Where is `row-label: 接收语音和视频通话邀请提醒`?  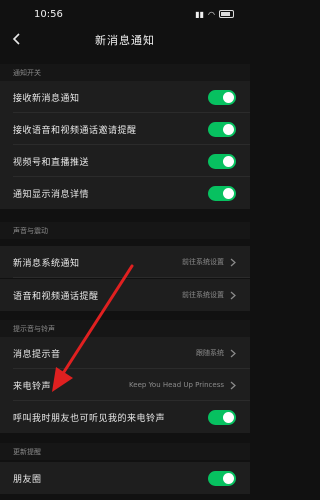 row-label: 接收语音和视频通话邀请提醒 is located at coordinates (75, 130).